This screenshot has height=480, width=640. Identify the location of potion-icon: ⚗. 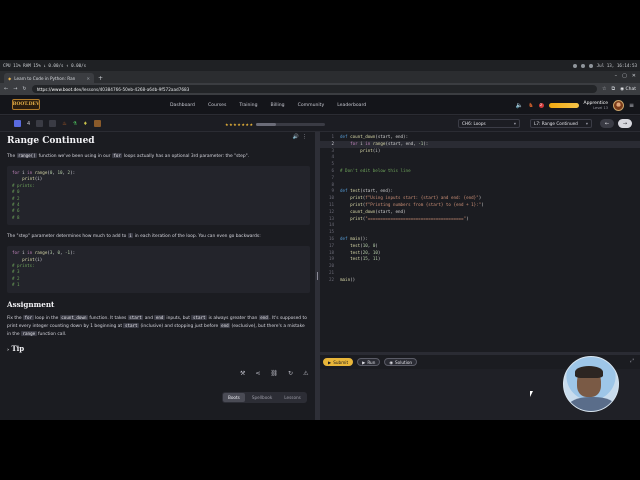
(75, 124).